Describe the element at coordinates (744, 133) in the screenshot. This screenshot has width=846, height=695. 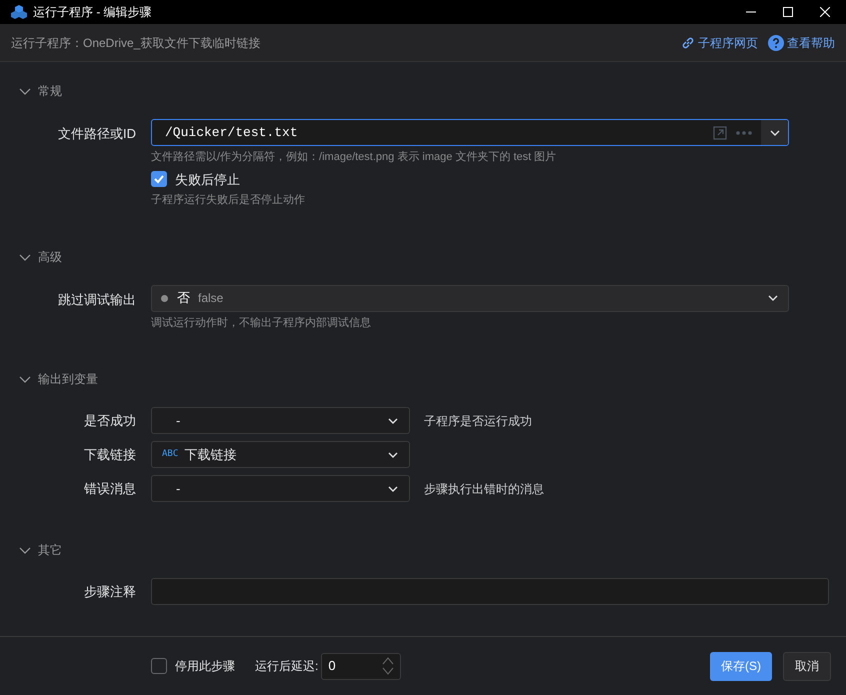
I see `more-icon` at that location.